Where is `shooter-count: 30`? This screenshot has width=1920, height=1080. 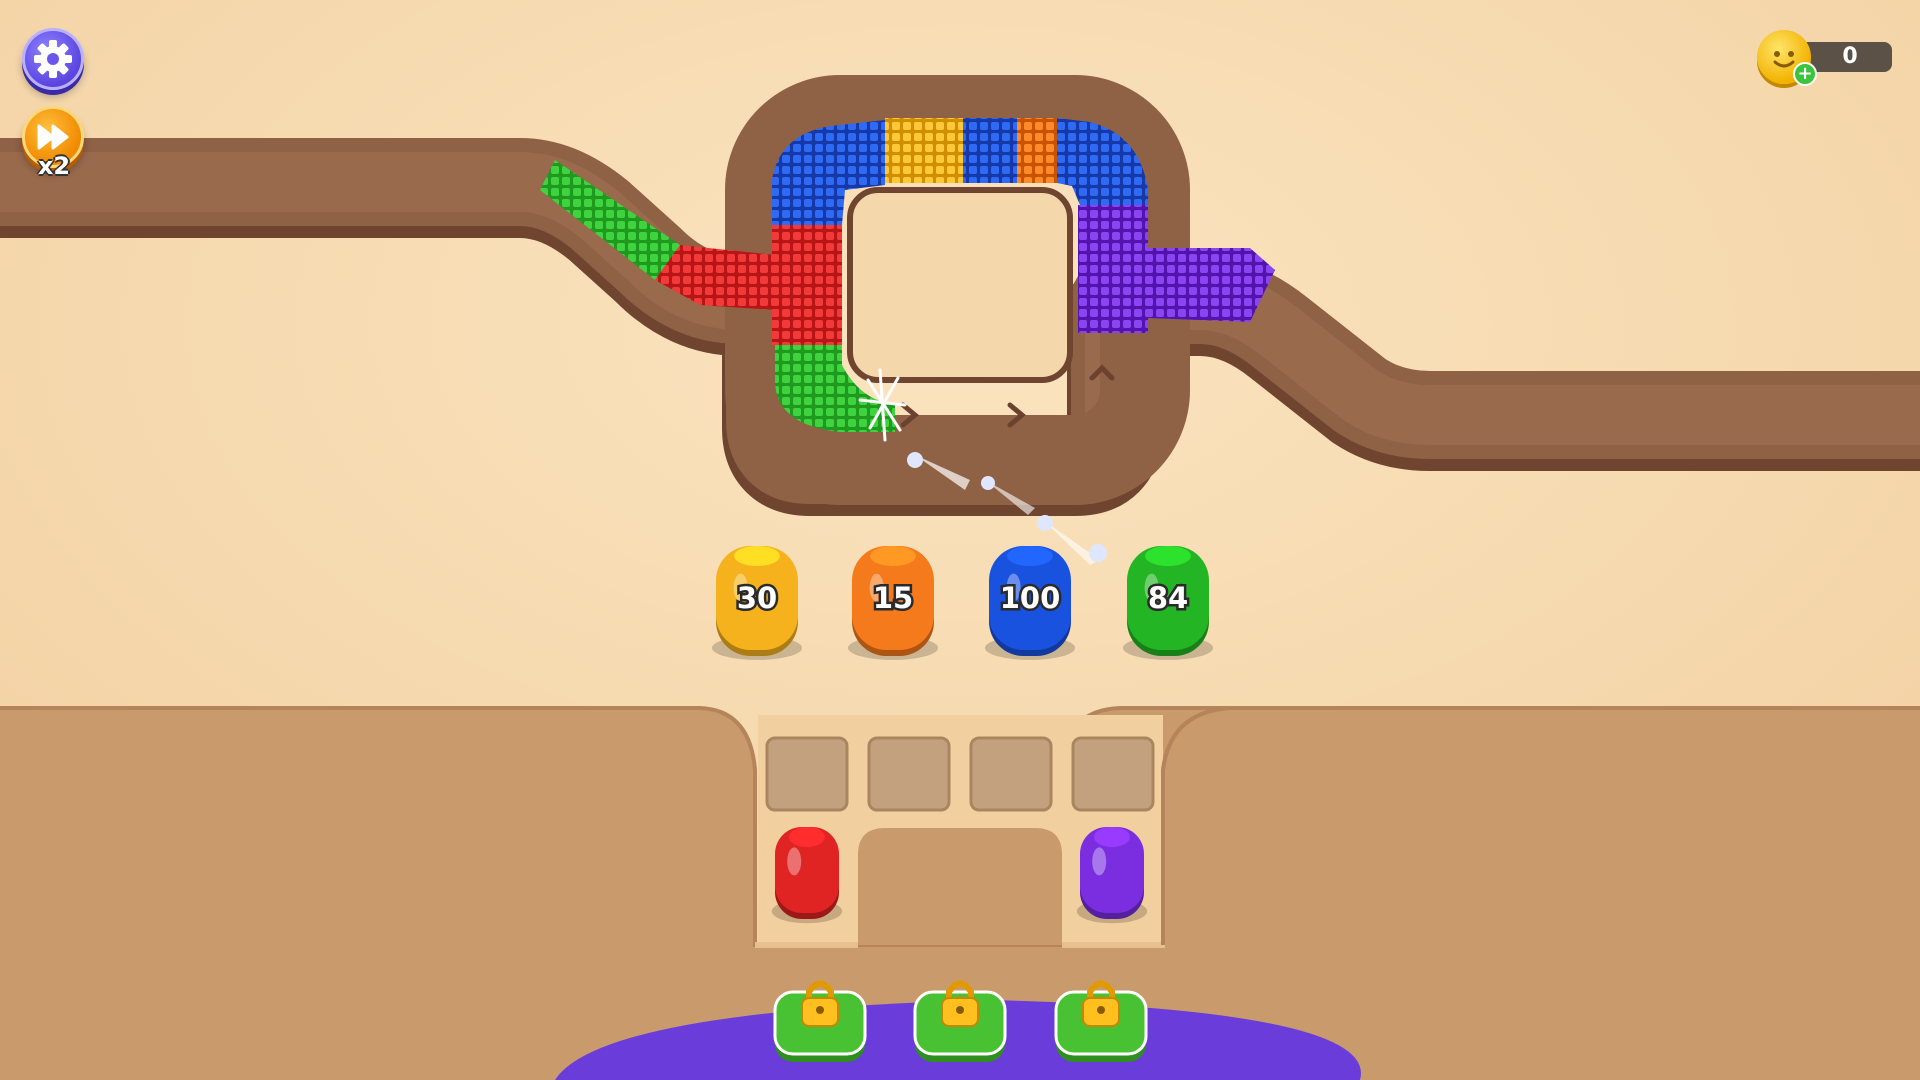 shooter-count: 30 is located at coordinates (757, 598).